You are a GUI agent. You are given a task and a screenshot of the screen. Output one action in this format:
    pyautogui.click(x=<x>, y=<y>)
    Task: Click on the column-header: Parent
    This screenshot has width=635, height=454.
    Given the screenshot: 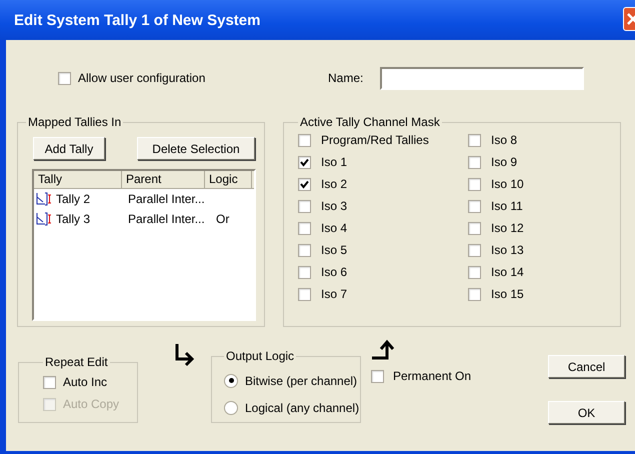 What is the action you would take?
    pyautogui.click(x=163, y=179)
    